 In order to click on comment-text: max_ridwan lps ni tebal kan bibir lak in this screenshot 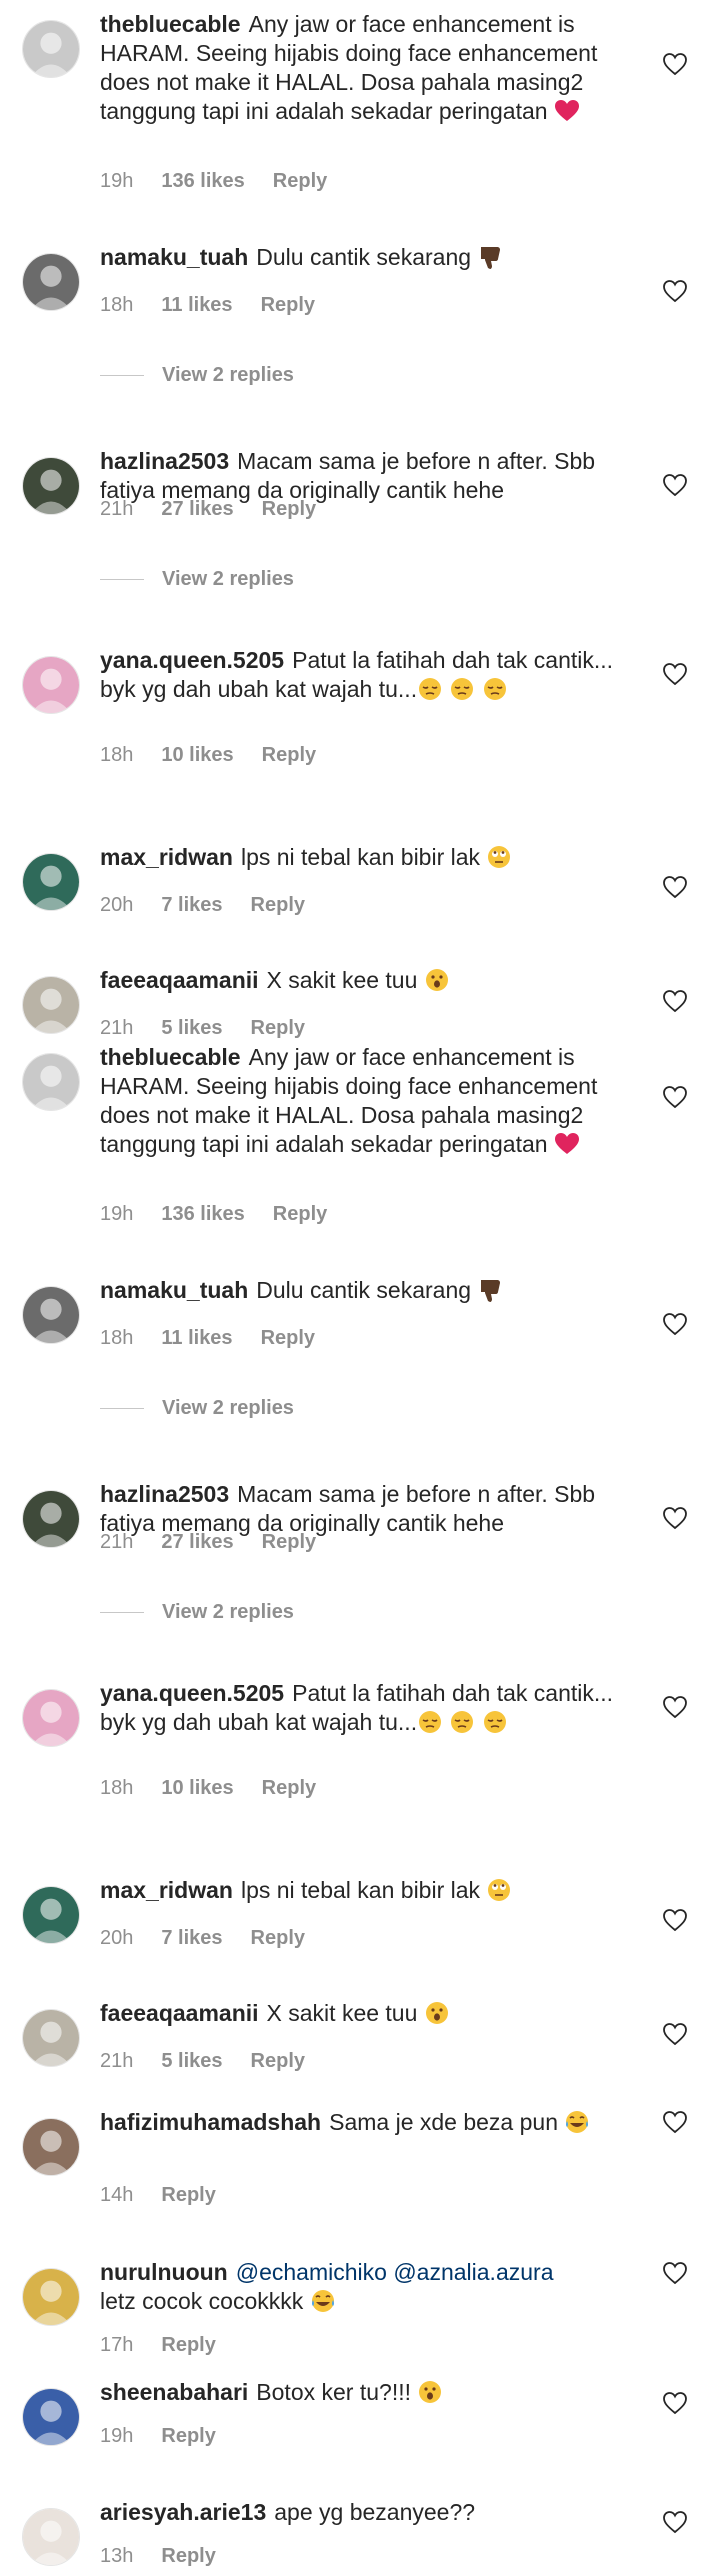, I will do `click(365, 1890)`.